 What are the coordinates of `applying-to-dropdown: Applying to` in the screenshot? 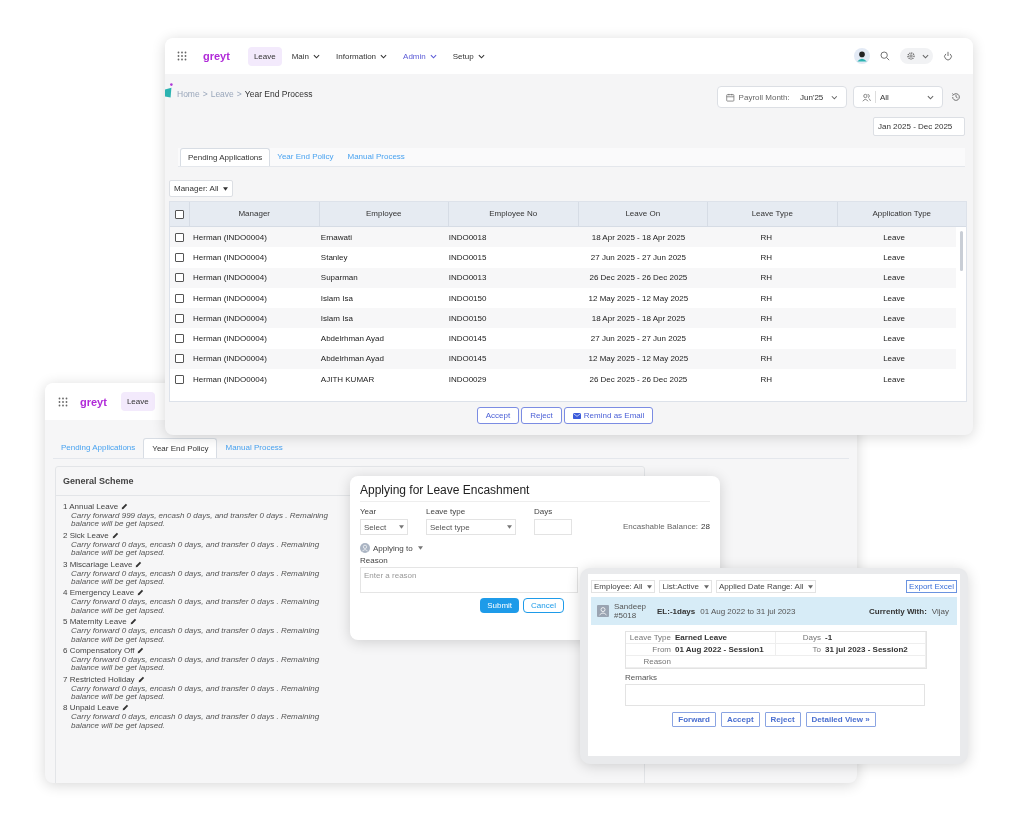 It's located at (398, 548).